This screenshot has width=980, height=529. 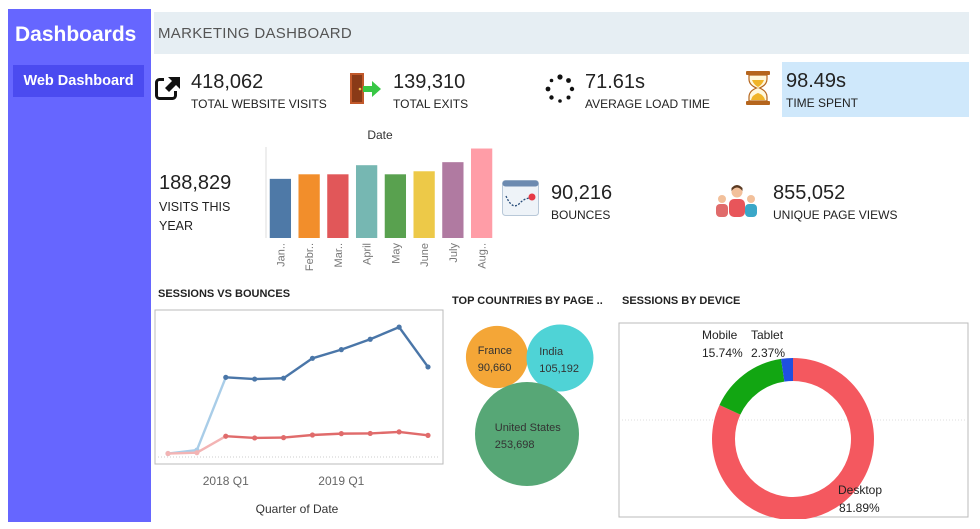 I want to click on sidebar: Dashboards Web Dashboard, so click(x=79, y=265).